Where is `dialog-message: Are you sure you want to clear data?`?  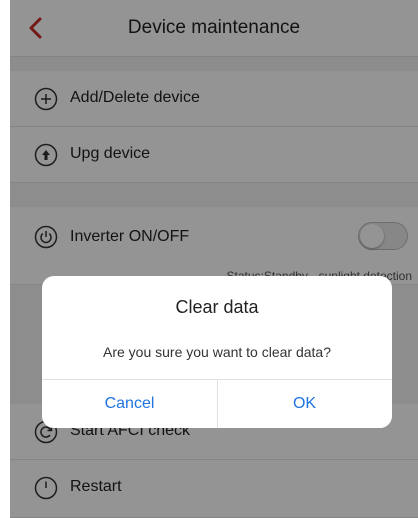
dialog-message: Are you sure you want to clear data? is located at coordinates (217, 352).